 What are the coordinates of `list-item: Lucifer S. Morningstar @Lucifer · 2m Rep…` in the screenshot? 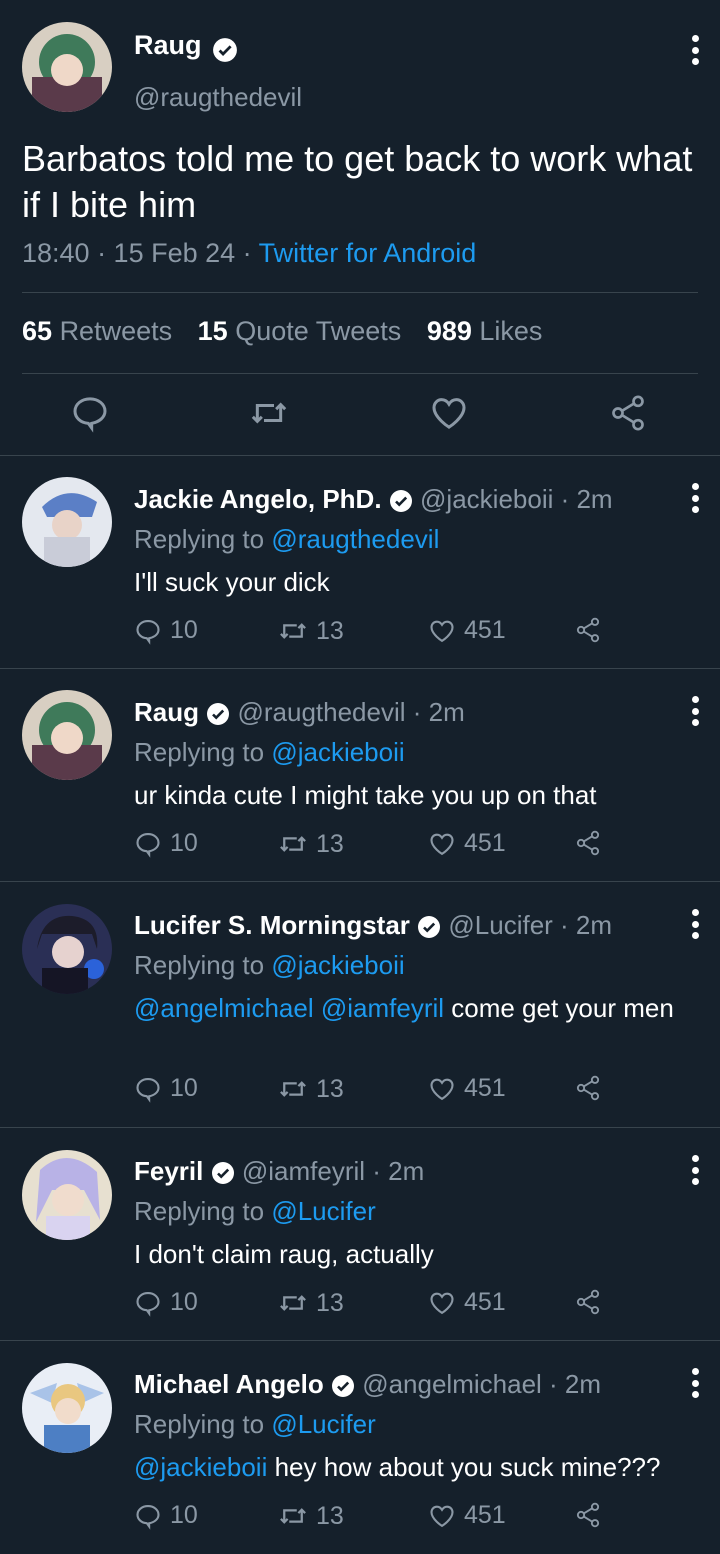 It's located at (360, 1010).